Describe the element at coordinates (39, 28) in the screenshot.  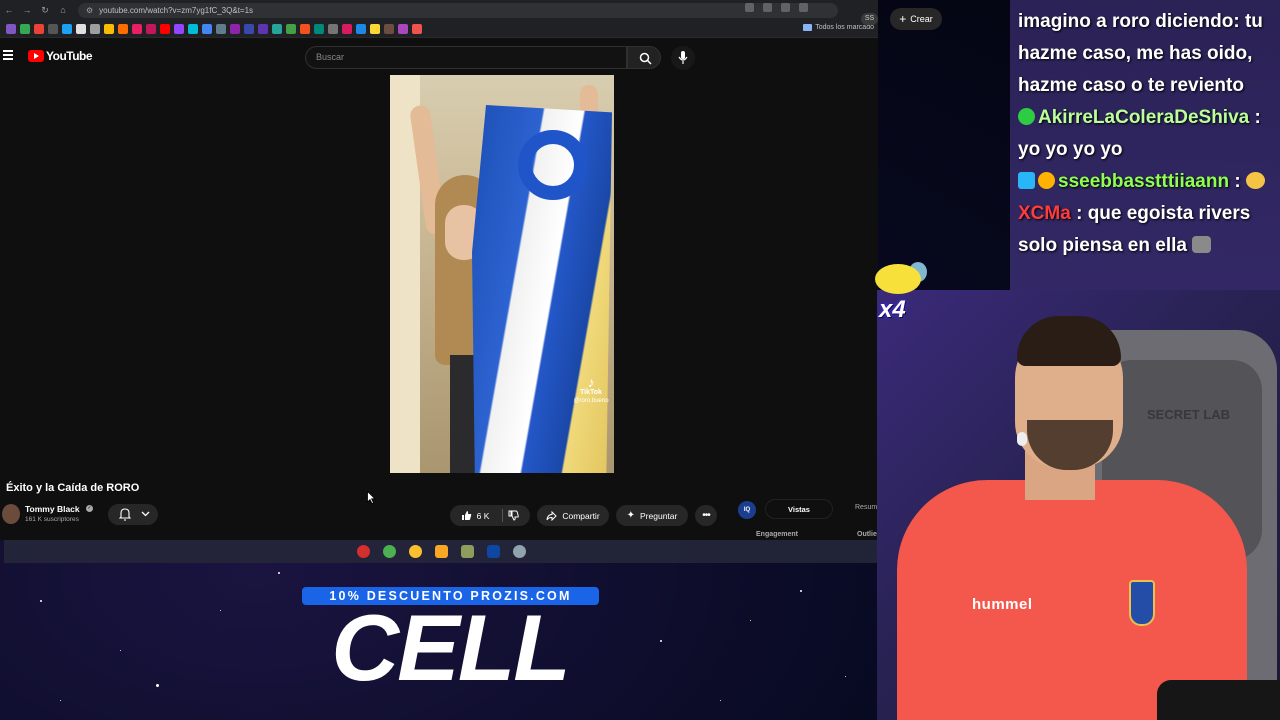
I see `gmail-icon` at that location.